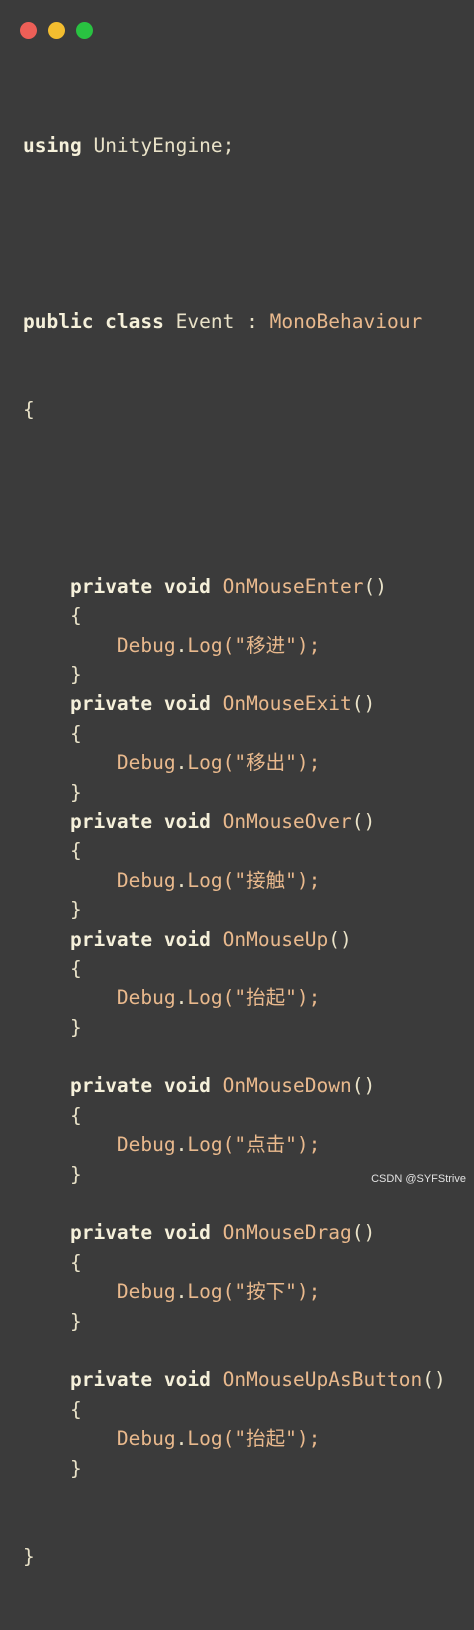 This screenshot has width=474, height=1630. I want to click on method-signature: private void OnMouseDrag(), so click(234, 1232).